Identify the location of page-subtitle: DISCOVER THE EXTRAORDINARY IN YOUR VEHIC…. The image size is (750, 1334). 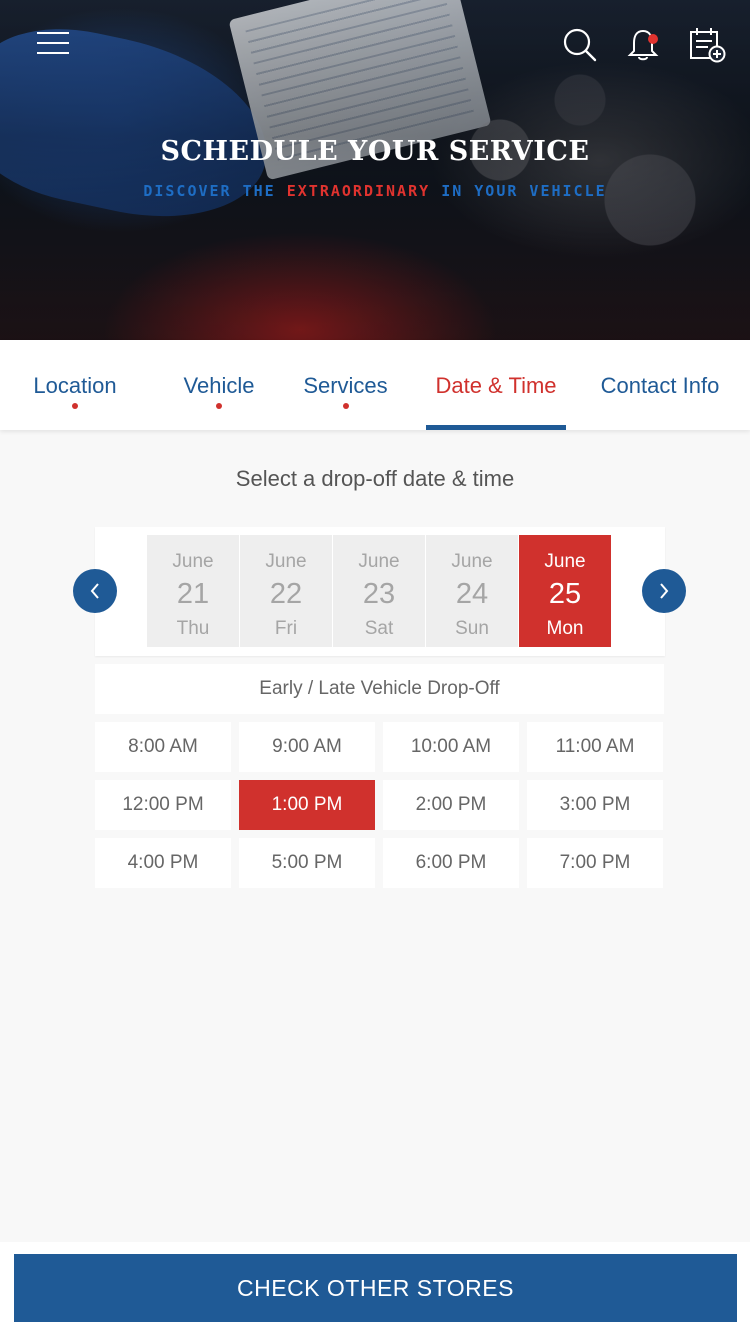
(375, 191).